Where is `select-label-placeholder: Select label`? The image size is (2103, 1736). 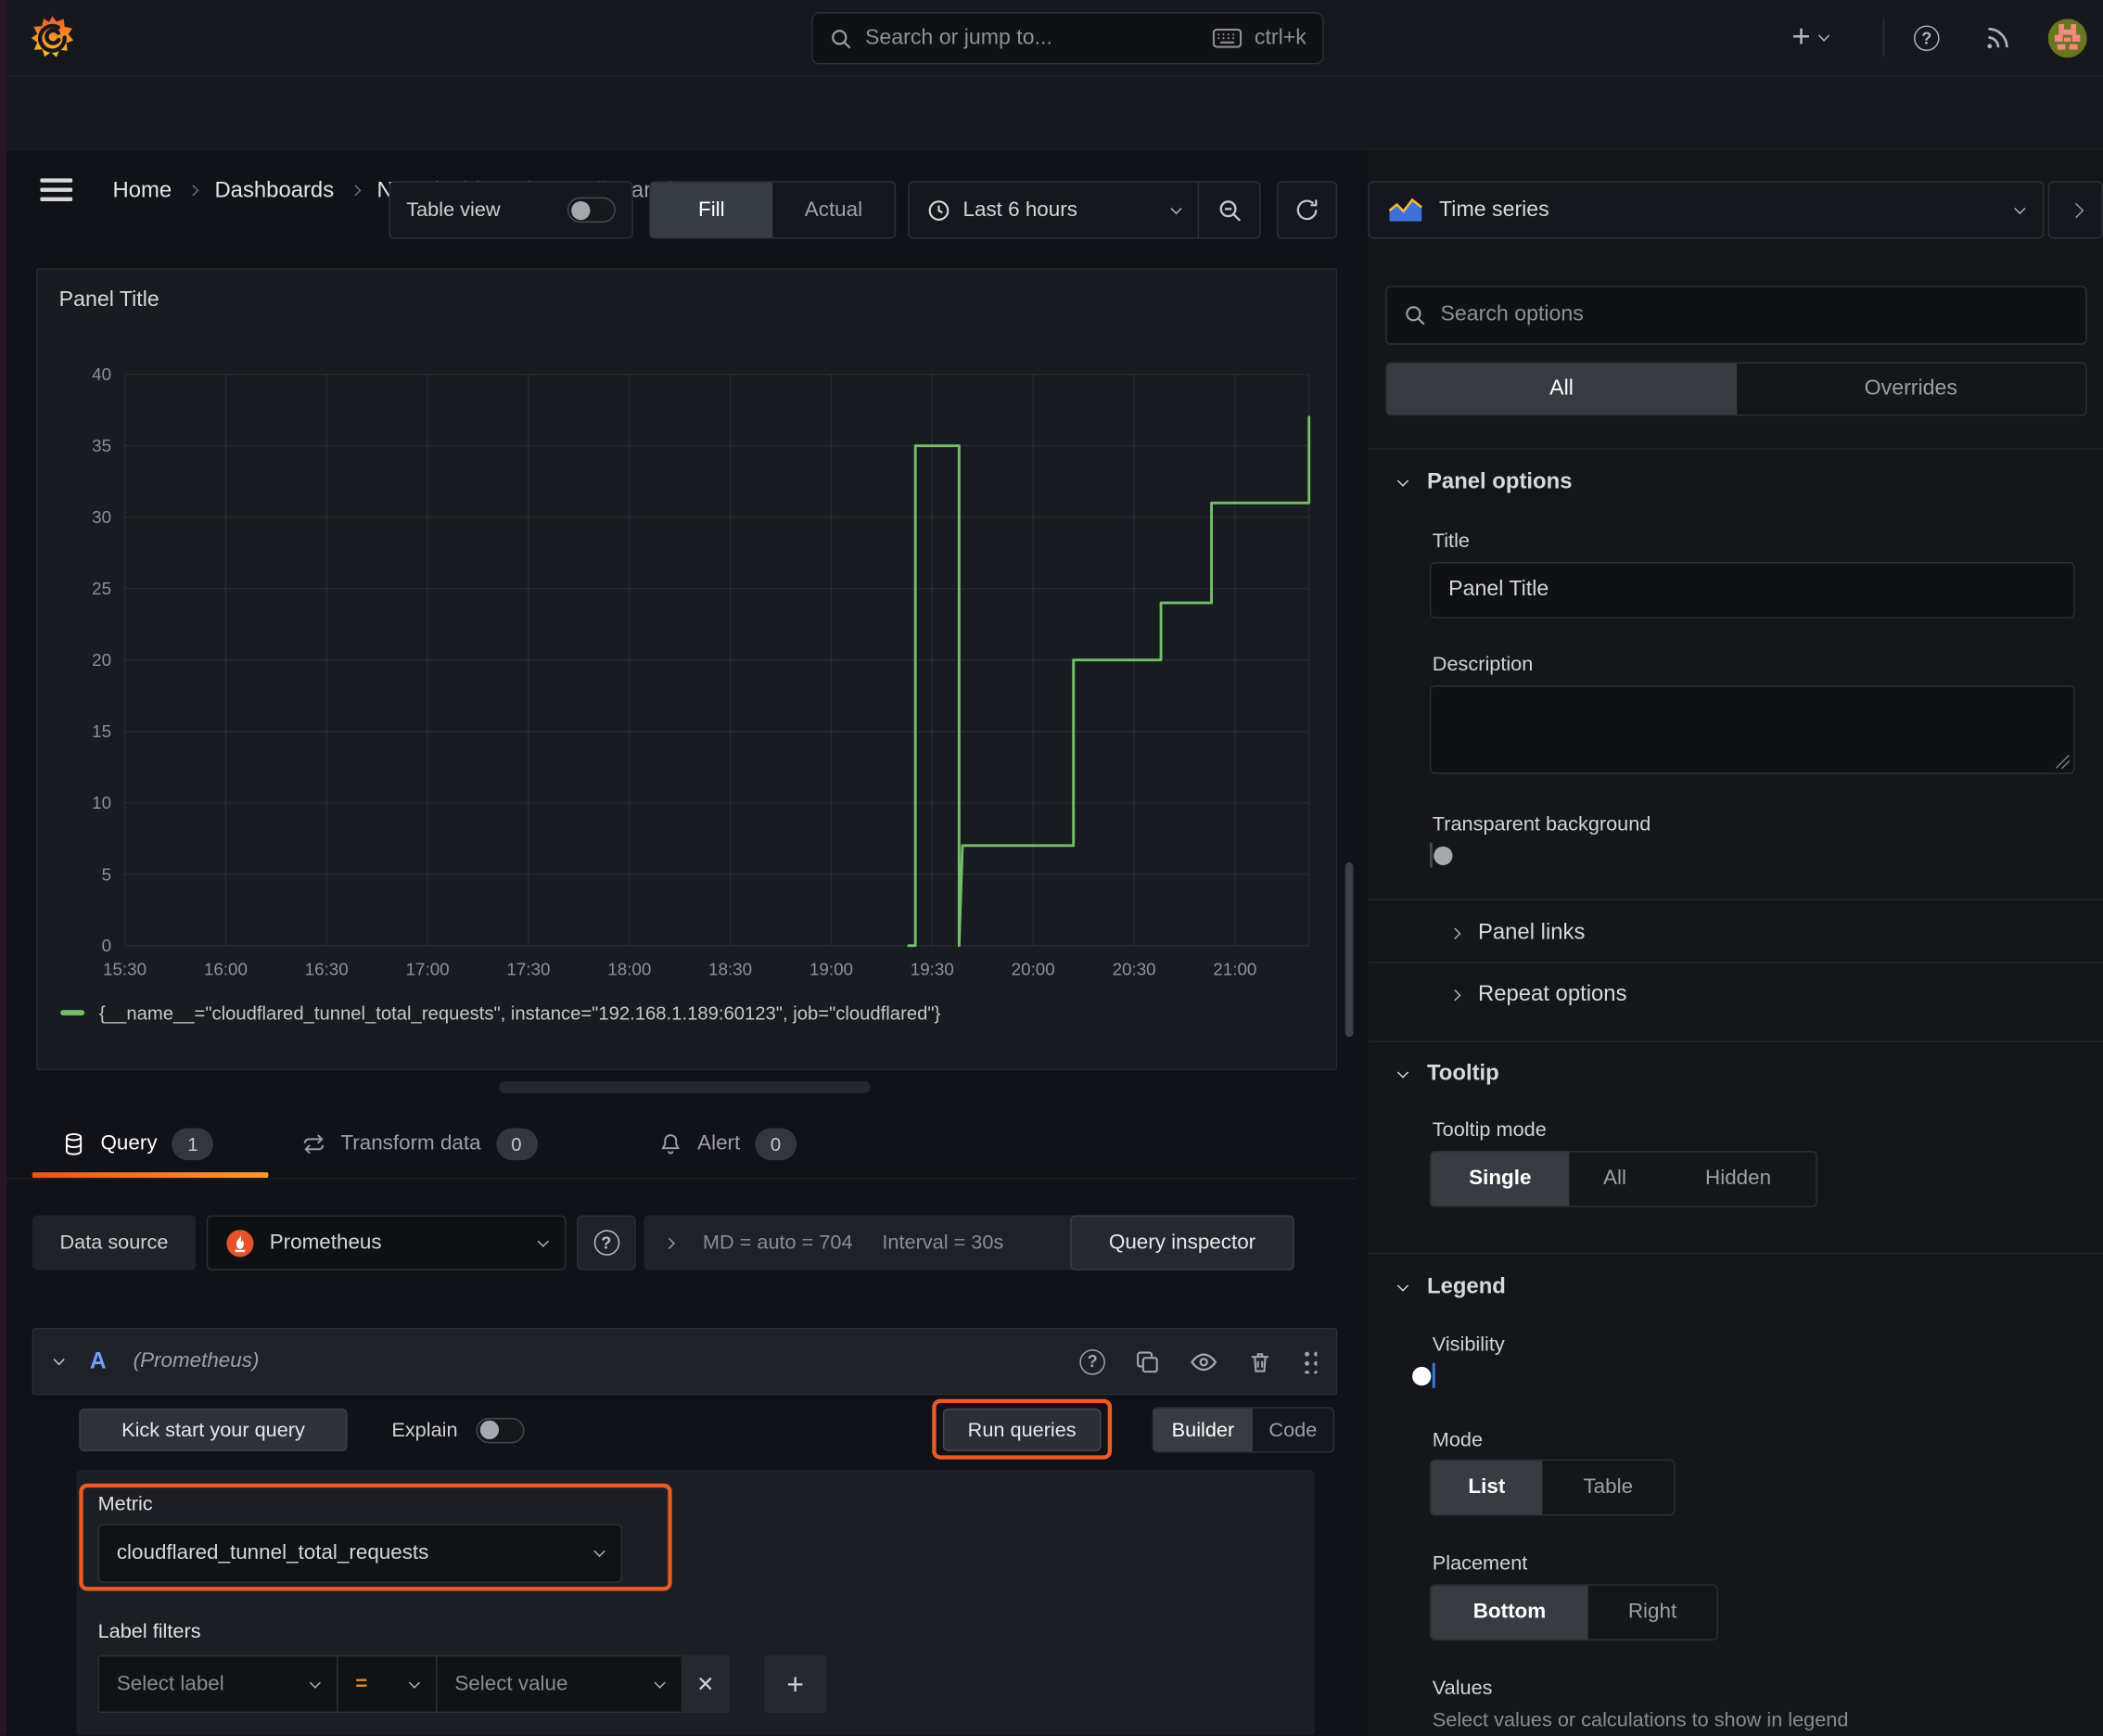 select-label-placeholder: Select label is located at coordinates (170, 1683).